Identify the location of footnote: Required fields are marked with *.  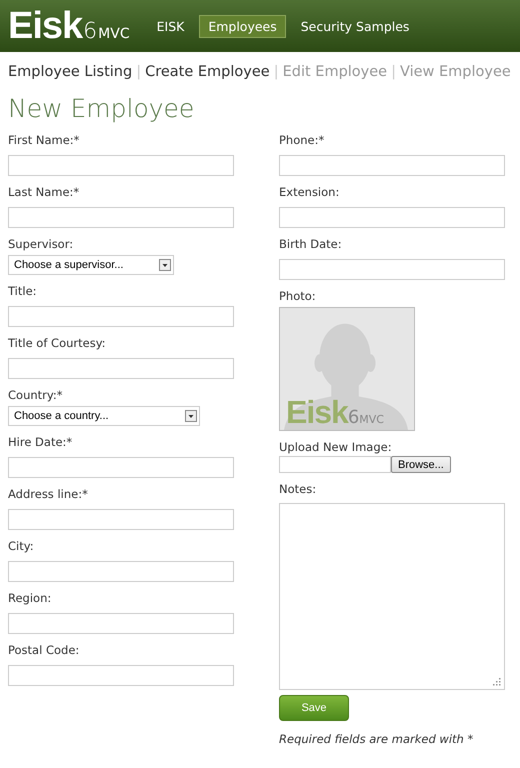
(376, 739).